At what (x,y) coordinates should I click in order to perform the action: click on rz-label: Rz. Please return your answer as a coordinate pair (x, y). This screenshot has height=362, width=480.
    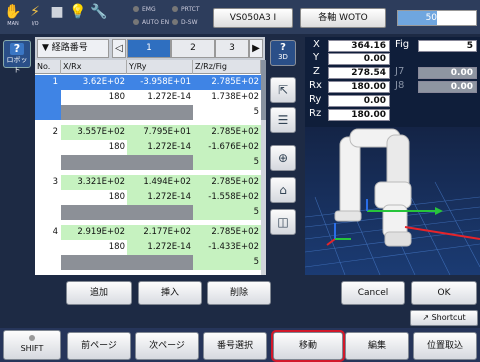
    Looking at the image, I should click on (315, 113).